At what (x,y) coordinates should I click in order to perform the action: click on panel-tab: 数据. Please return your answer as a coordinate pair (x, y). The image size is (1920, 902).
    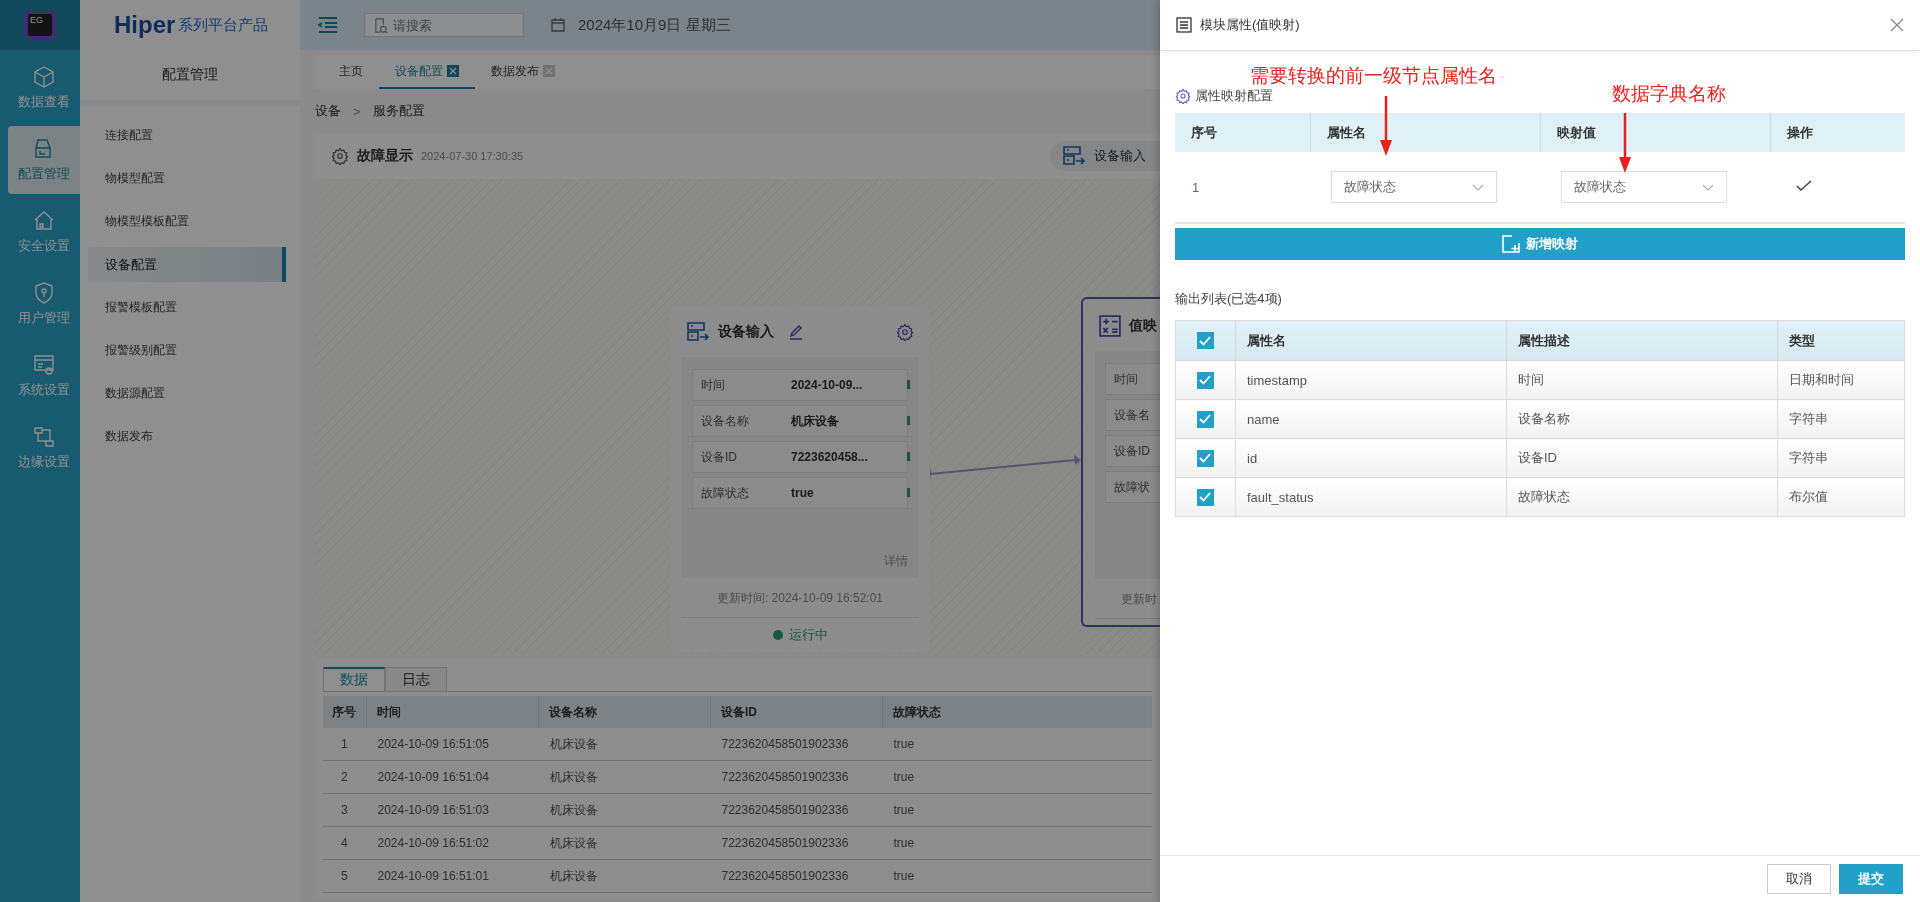
    Looking at the image, I should click on (354, 679).